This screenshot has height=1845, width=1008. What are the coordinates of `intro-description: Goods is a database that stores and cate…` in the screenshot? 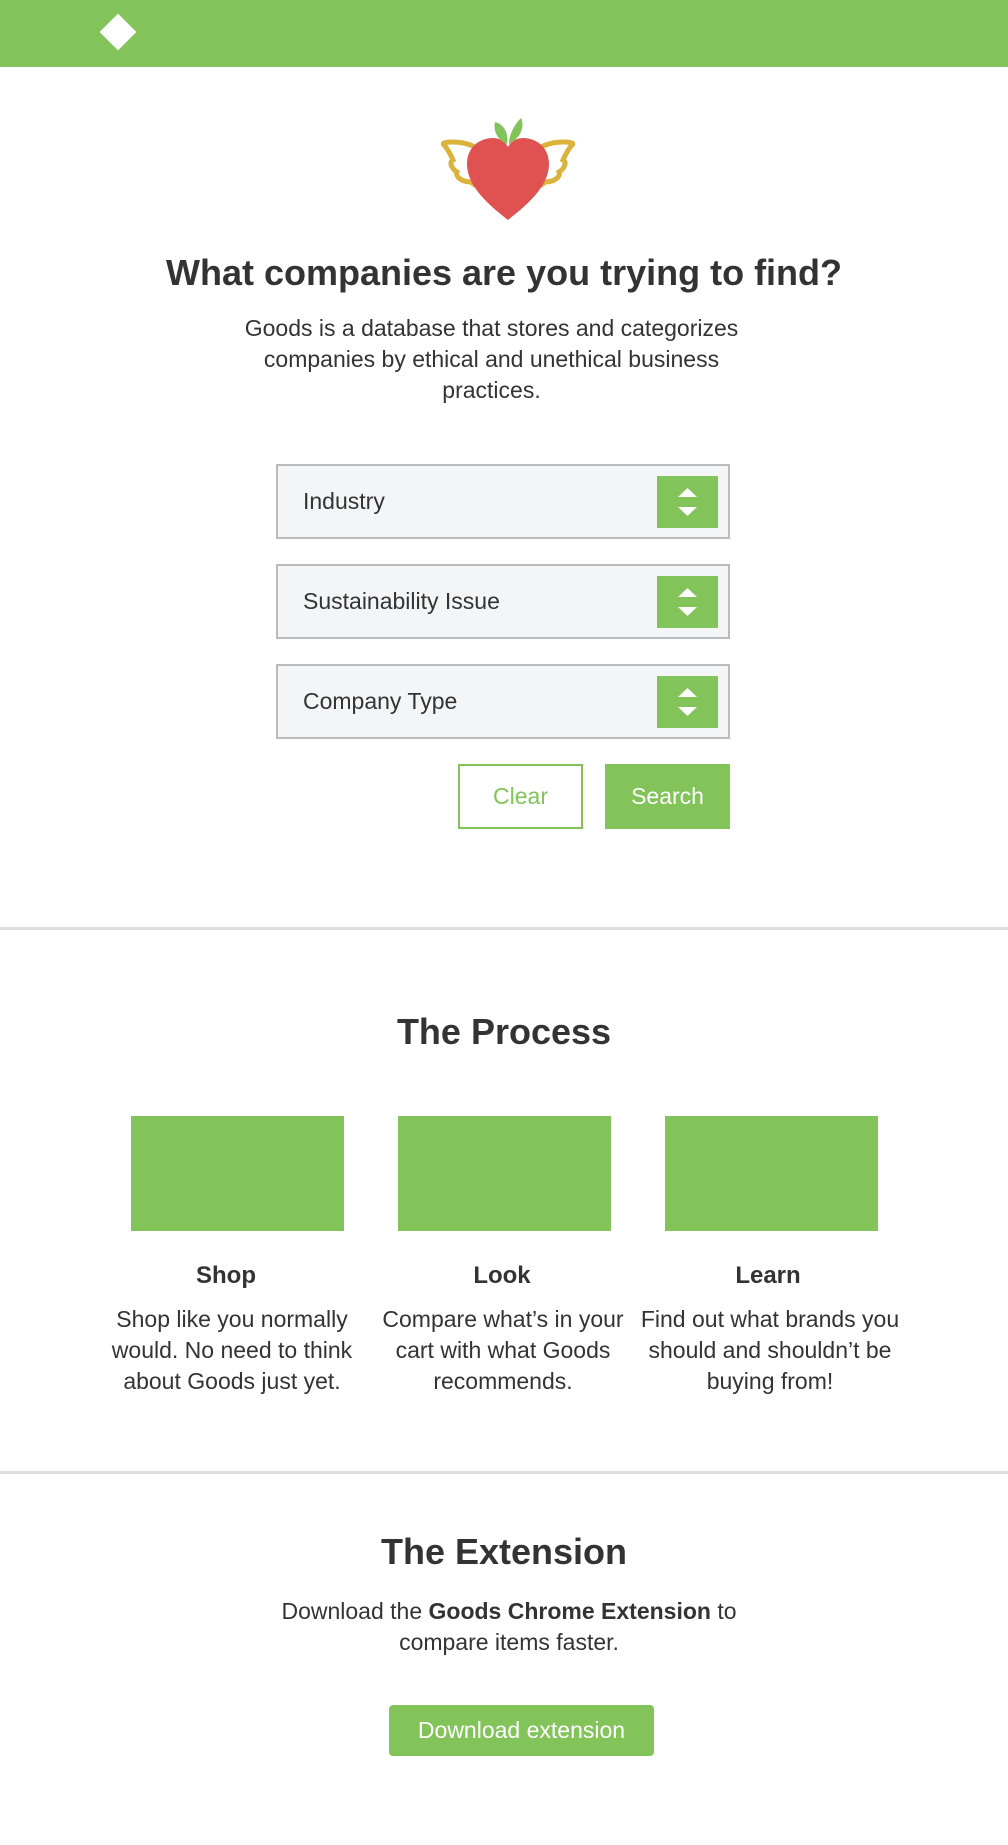 It's located at (491, 359).